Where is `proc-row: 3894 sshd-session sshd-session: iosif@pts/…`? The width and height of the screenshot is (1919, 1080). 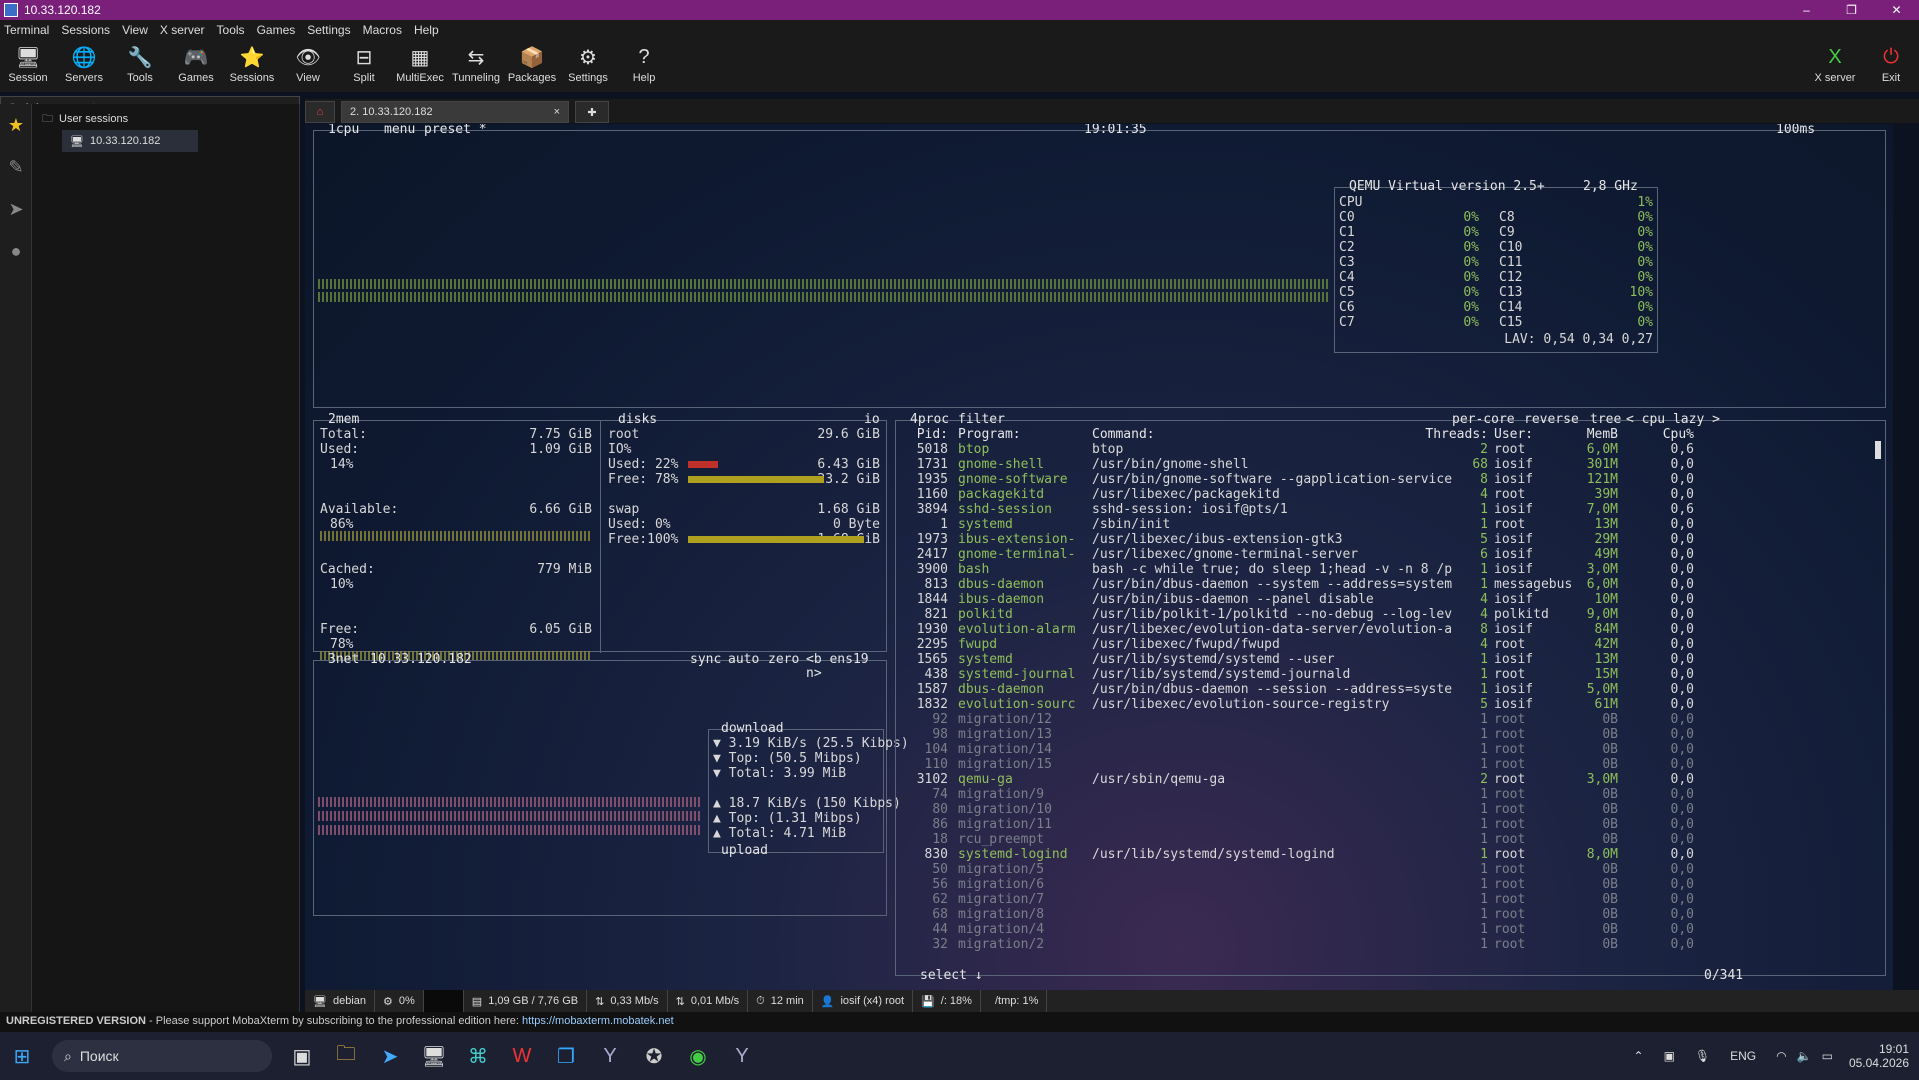
proc-row: 3894 sshd-session sshd-session: iosif@pts/… is located at coordinates (1390, 509).